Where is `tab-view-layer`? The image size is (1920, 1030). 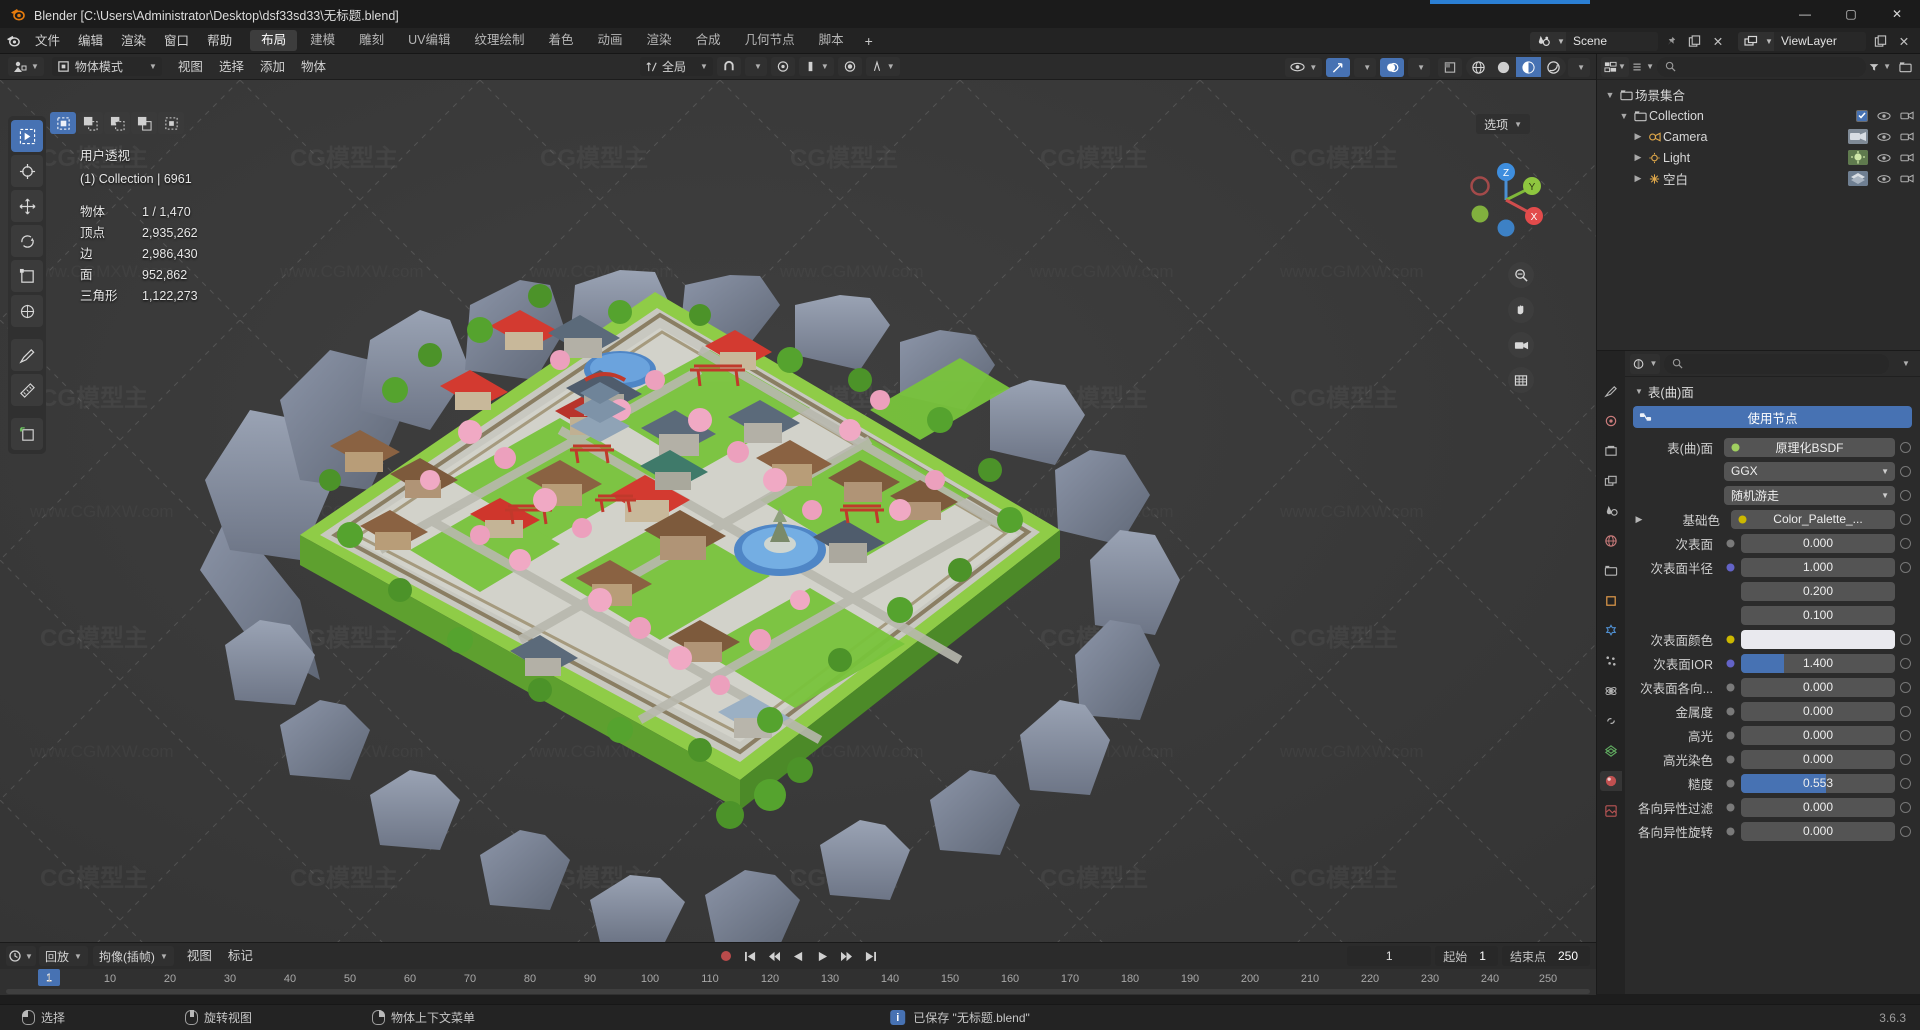 tab-view-layer is located at coordinates (1611, 481).